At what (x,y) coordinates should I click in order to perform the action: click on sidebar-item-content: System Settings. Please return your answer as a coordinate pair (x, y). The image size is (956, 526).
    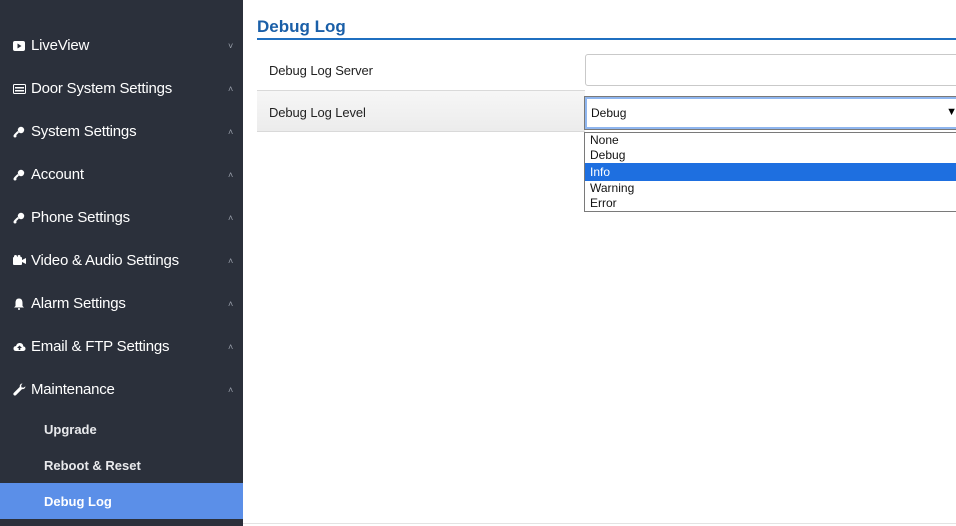
    Looking at the image, I should click on (74, 131).